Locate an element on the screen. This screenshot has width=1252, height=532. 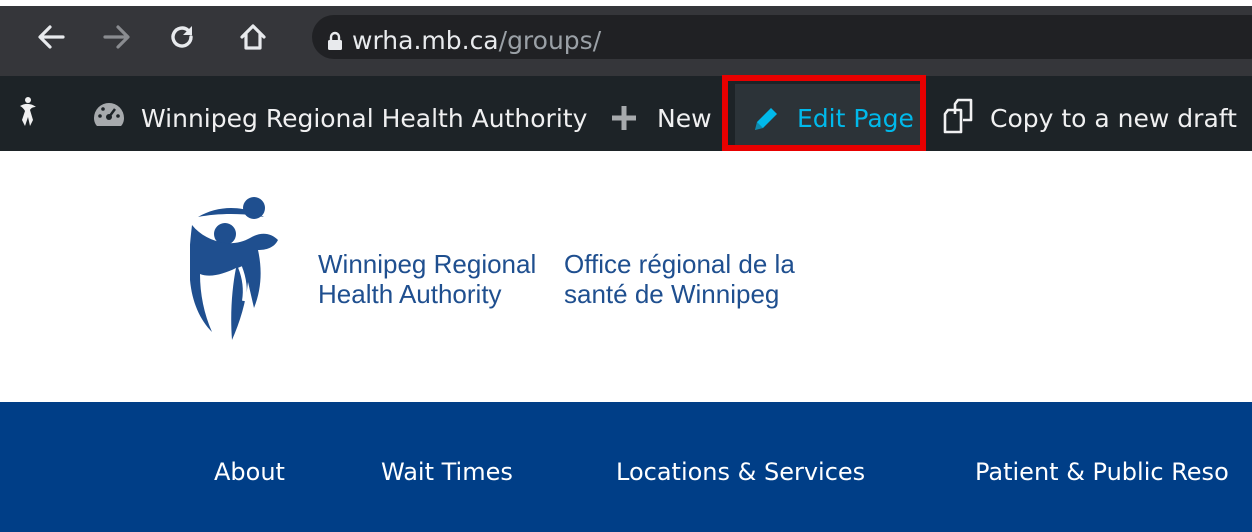
nav-item-patient-public-resources: Patient & Public Reso is located at coordinates (1102, 472).